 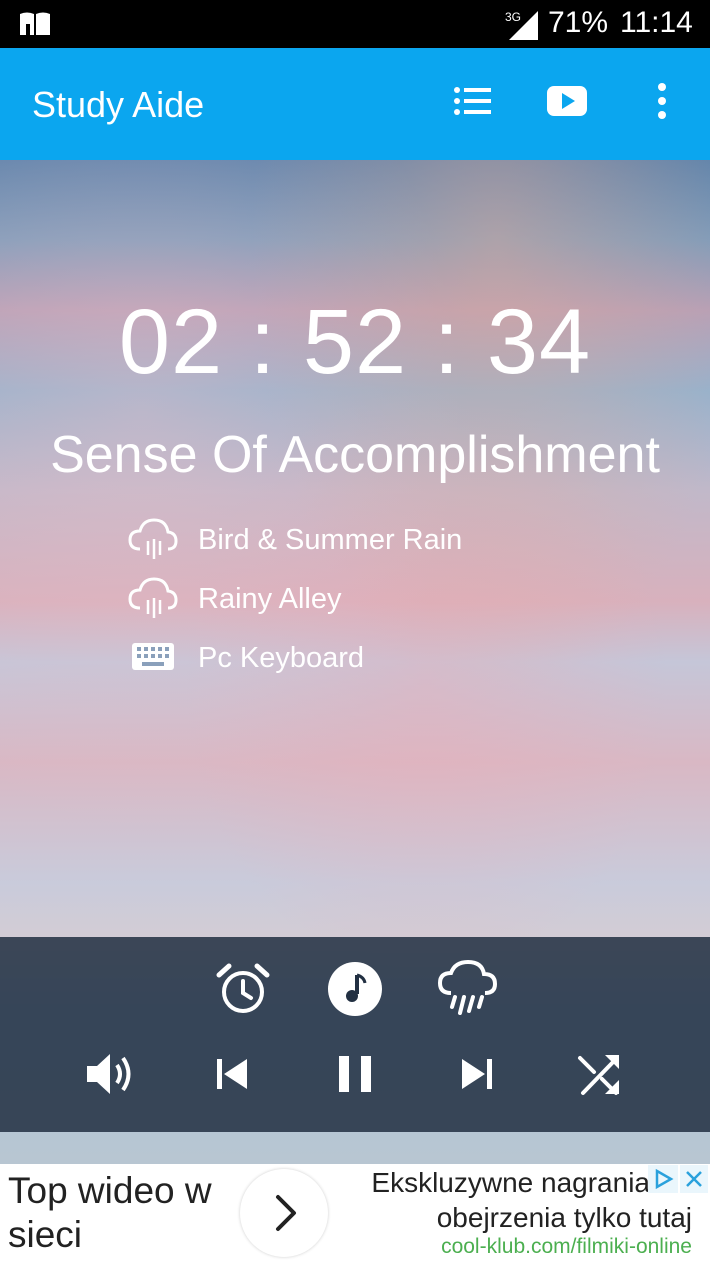 I want to click on sound-item: Pc Keyboard, so click(x=338, y=657).